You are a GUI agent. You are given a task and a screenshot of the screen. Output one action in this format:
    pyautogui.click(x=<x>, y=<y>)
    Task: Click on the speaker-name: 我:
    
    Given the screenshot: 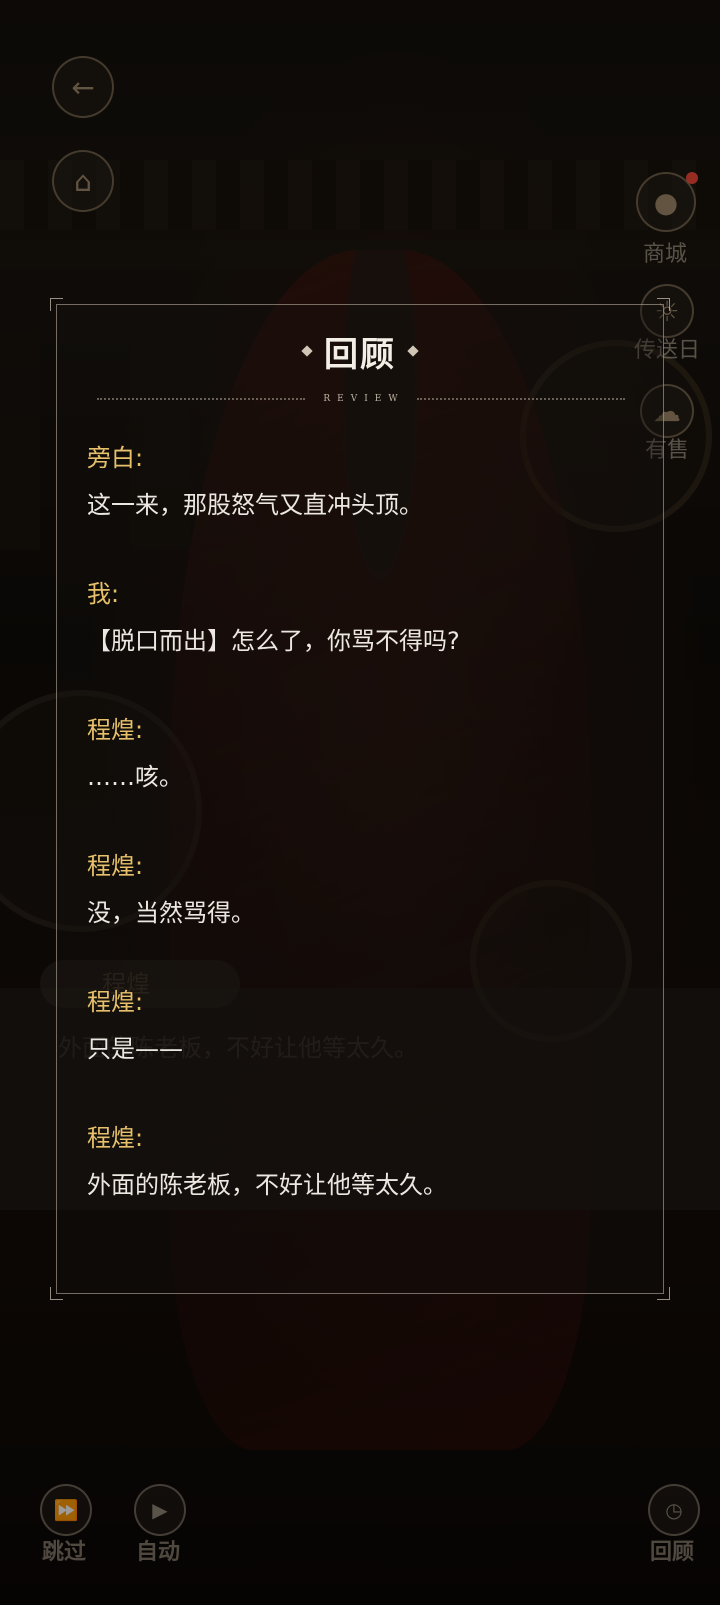 What is the action you would take?
    pyautogui.click(x=103, y=594)
    